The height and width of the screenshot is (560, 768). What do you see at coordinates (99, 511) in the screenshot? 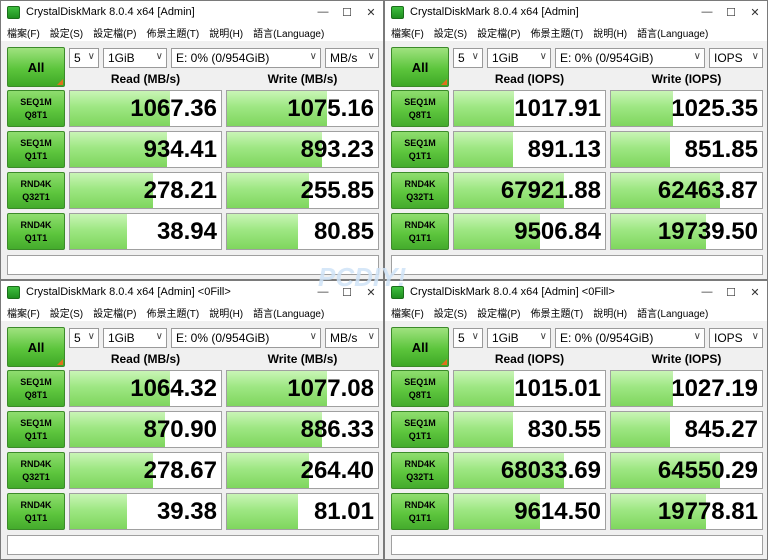
I see `read-result-bar` at bounding box center [99, 511].